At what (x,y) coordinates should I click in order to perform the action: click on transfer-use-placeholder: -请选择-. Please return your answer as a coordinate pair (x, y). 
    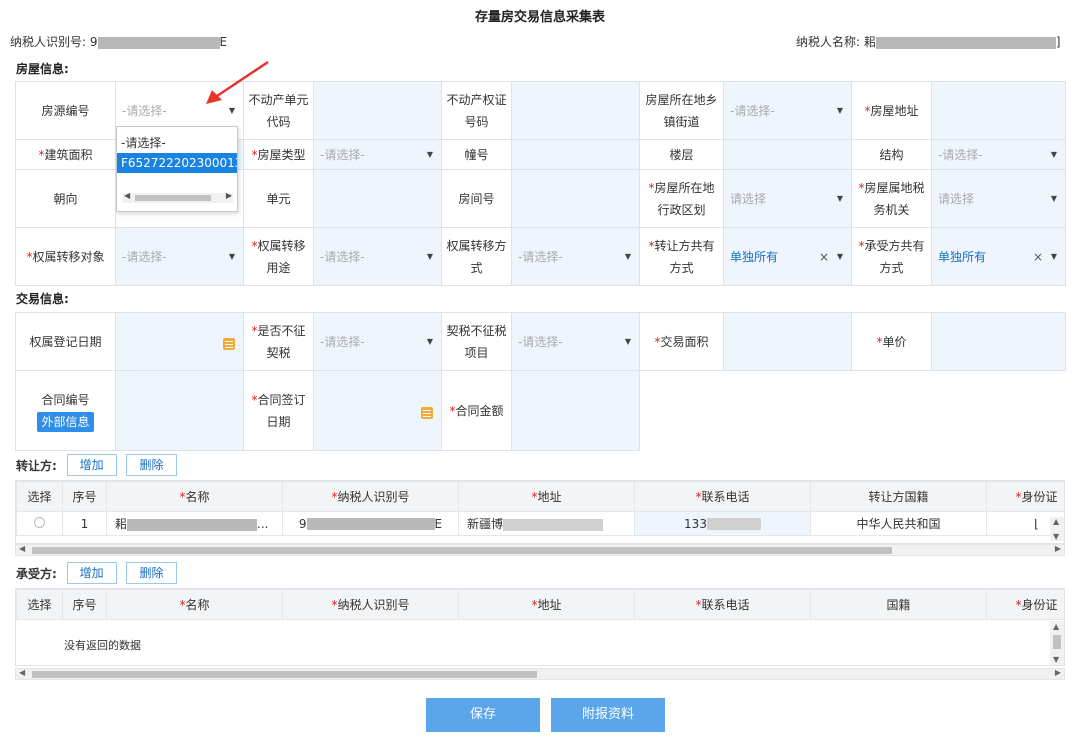
    Looking at the image, I should click on (342, 256).